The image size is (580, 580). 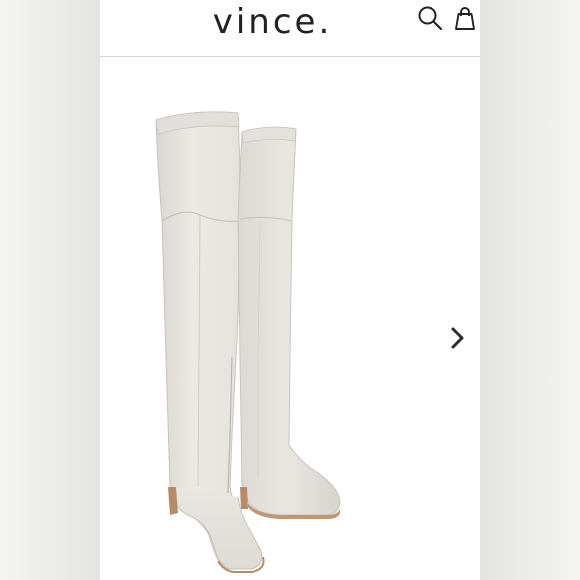 What do you see at coordinates (430, 18) in the screenshot?
I see `search-icon` at bounding box center [430, 18].